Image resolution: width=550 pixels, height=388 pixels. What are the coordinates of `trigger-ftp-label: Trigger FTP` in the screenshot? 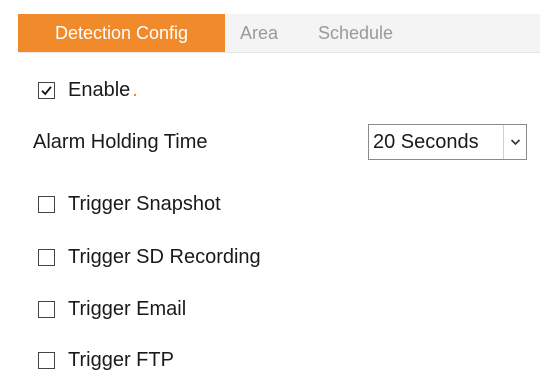 It's located at (121, 360).